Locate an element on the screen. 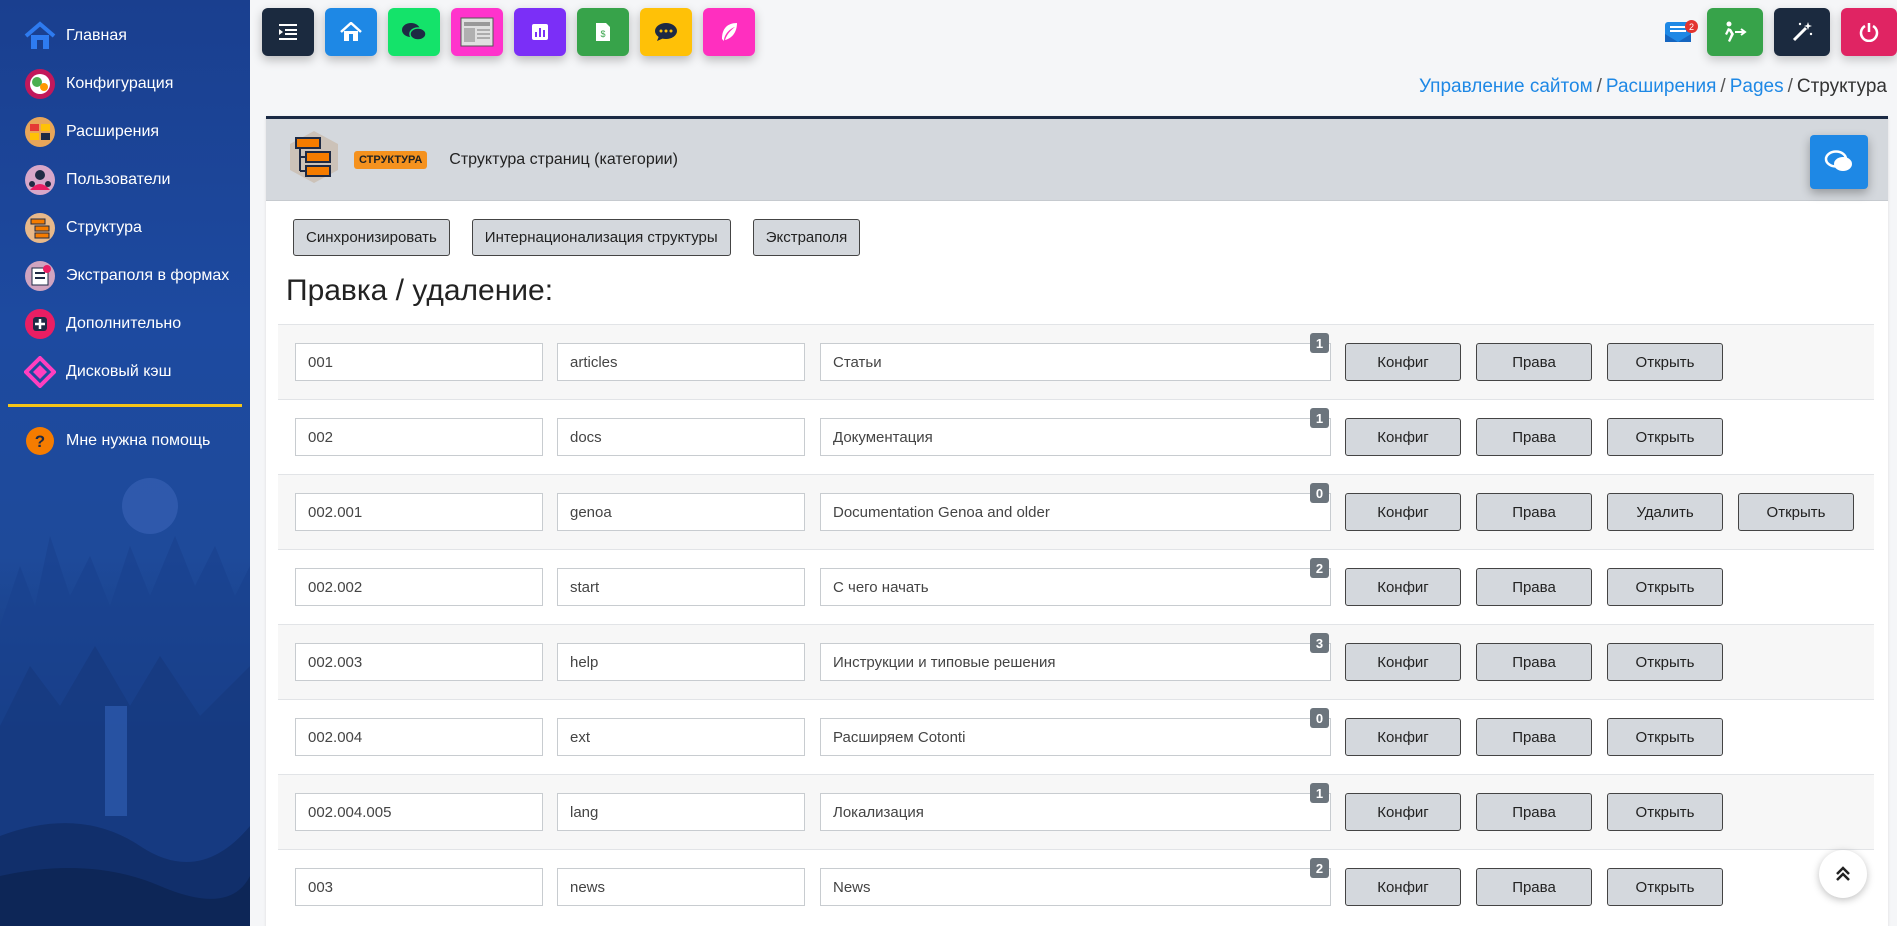 This screenshot has height=926, width=1897. category-code-input: 002.001 is located at coordinates (419, 512).